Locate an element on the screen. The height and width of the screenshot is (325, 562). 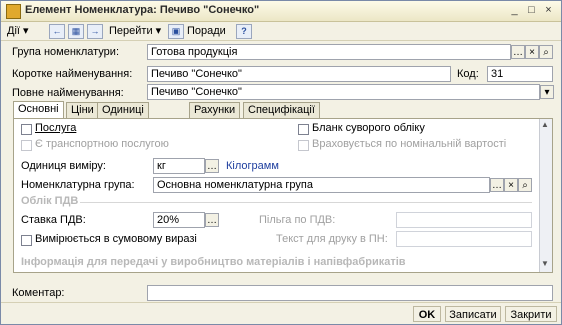
structure-icon: ▦ is located at coordinates (76, 31).